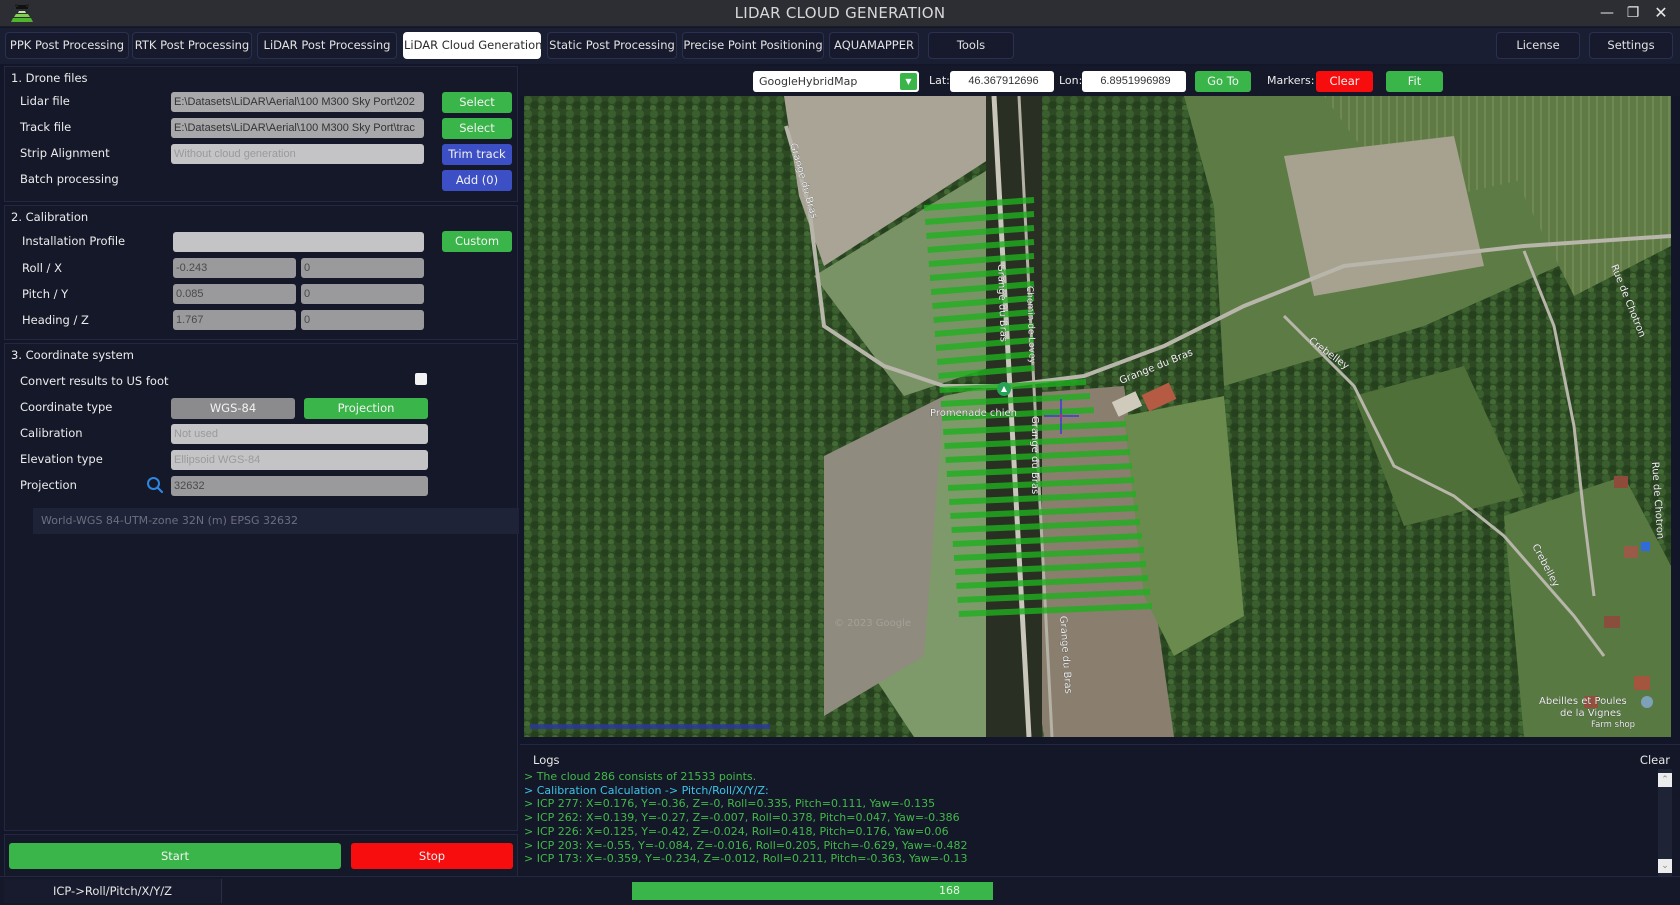  What do you see at coordinates (1223, 81) in the screenshot?
I see `goto-button: Go To` at bounding box center [1223, 81].